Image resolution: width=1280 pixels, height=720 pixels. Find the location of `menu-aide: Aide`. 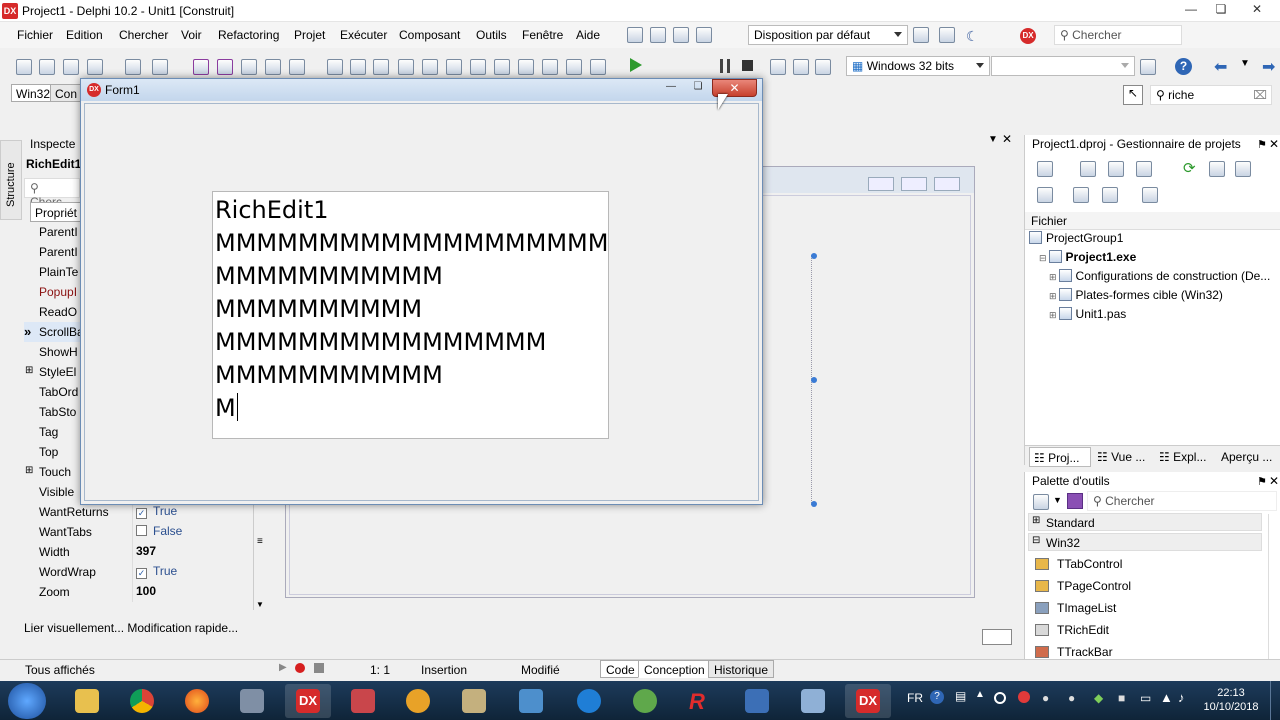

menu-aide: Aide is located at coordinates (588, 35).